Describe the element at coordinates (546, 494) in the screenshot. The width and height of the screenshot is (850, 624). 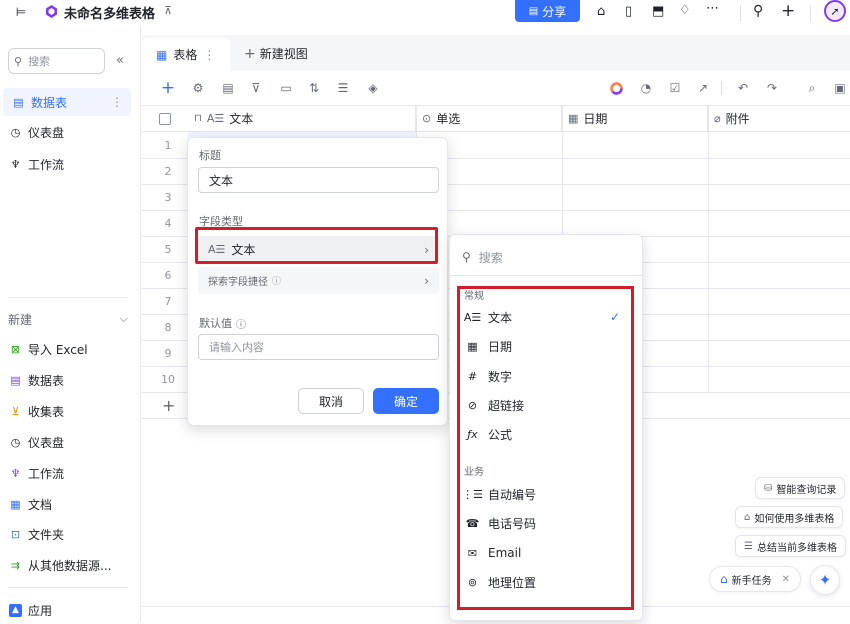
I see `menu-item-autonumber: ⋮☰ 自动编号` at that location.